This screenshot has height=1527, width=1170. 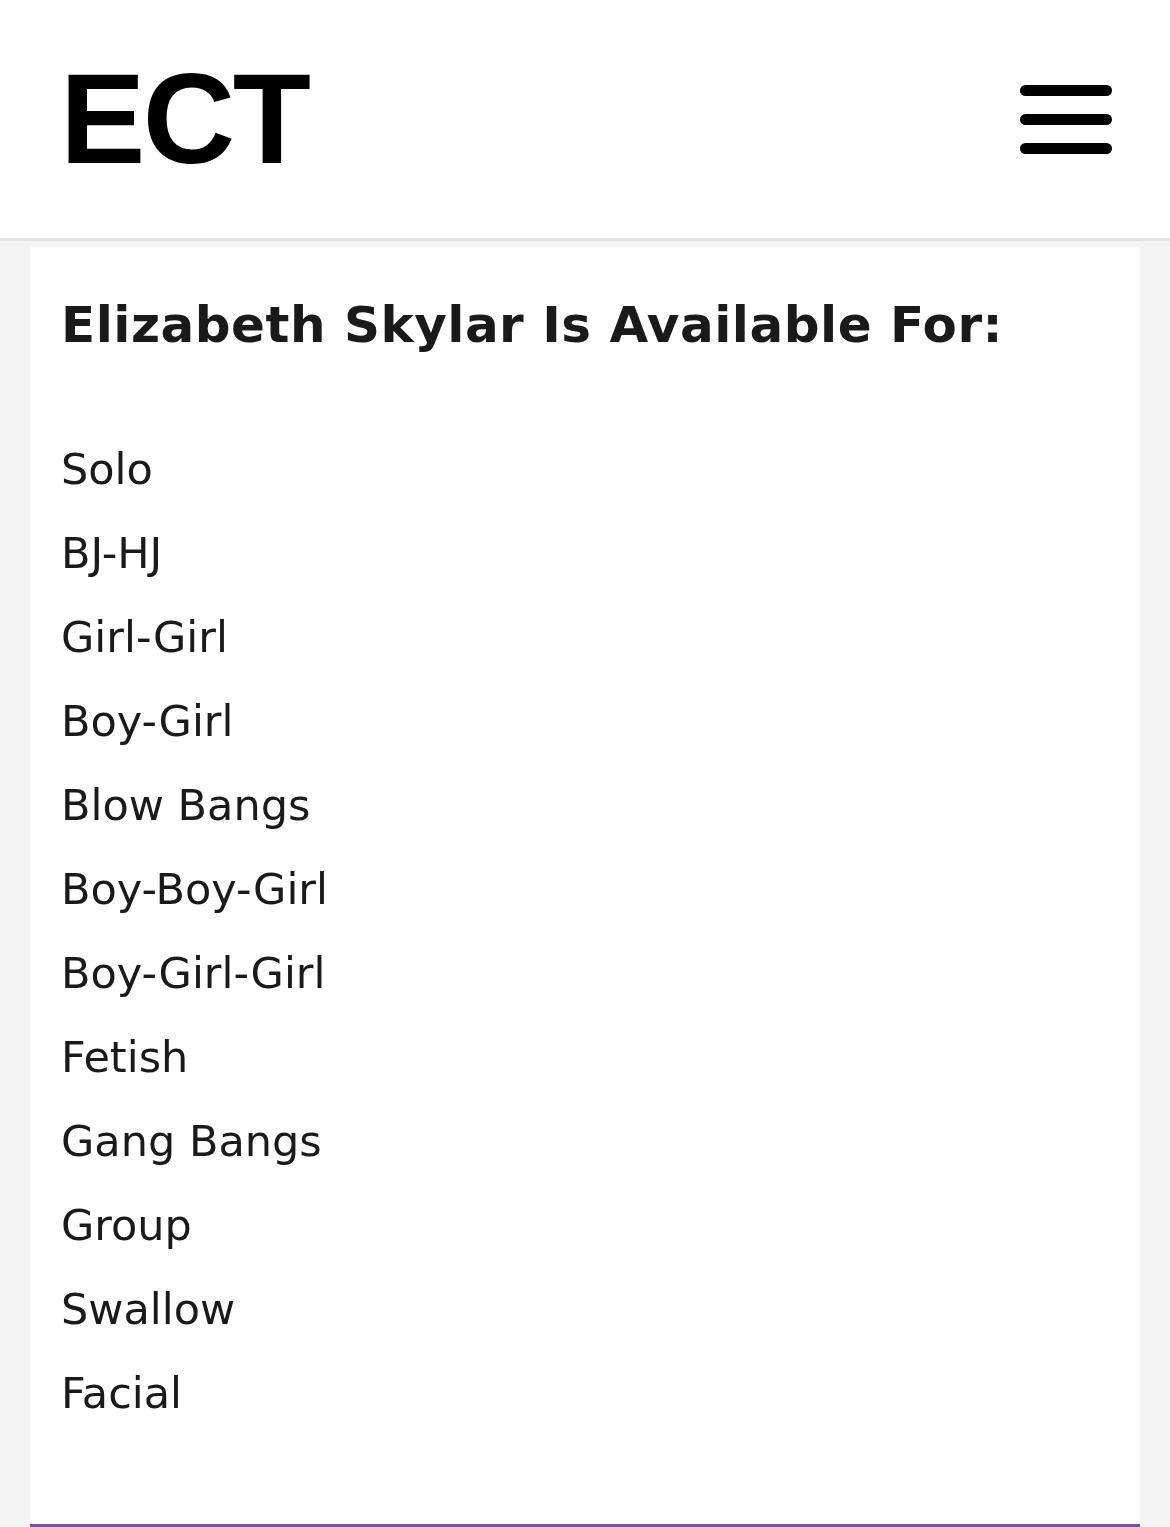 What do you see at coordinates (125, 1057) in the screenshot?
I see `service-item: Fetish` at bounding box center [125, 1057].